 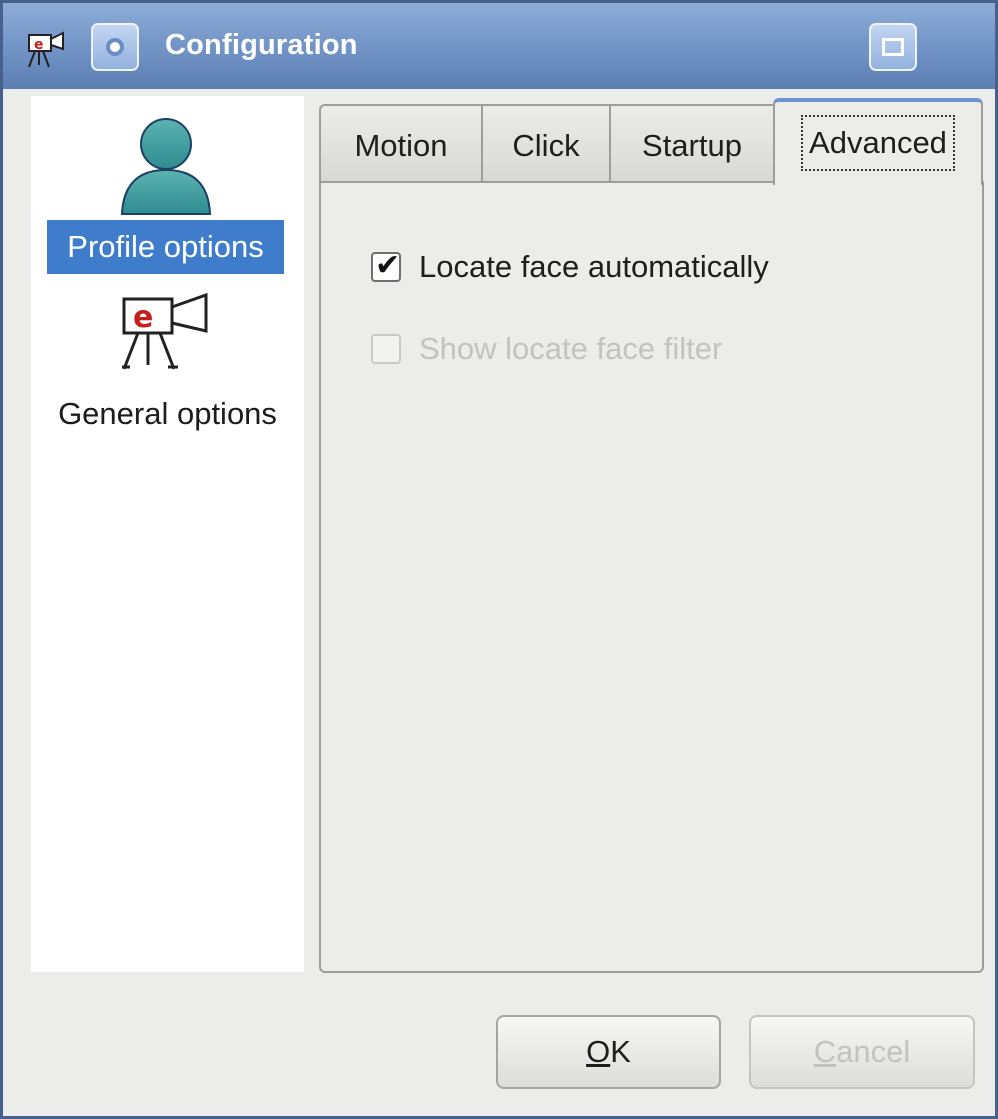 What do you see at coordinates (401, 143) in the screenshot?
I see `tab-motion: Motion` at bounding box center [401, 143].